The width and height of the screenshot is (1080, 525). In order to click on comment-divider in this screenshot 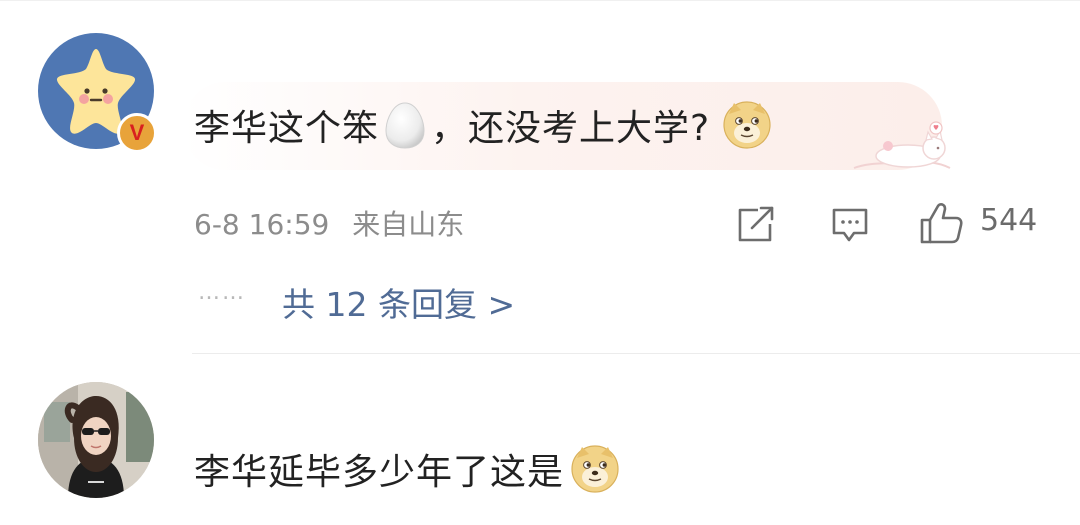, I will do `click(636, 353)`.